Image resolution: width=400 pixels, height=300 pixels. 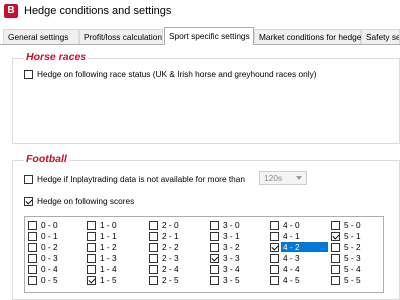 I want to click on score-label: 0 - 1, so click(x=49, y=236).